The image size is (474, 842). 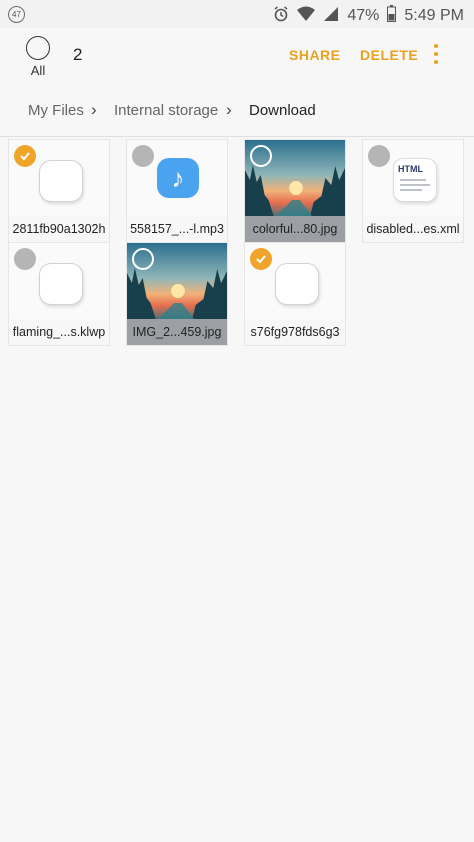 What do you see at coordinates (331, 16) in the screenshot?
I see `signal-icon` at bounding box center [331, 16].